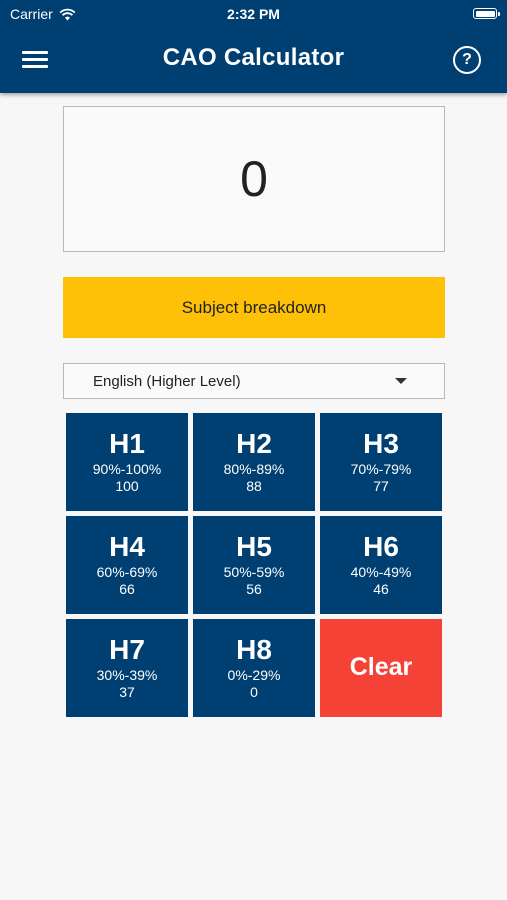 This screenshot has width=507, height=900. Describe the element at coordinates (254, 649) in the screenshot. I see `grade-label: H8` at that location.